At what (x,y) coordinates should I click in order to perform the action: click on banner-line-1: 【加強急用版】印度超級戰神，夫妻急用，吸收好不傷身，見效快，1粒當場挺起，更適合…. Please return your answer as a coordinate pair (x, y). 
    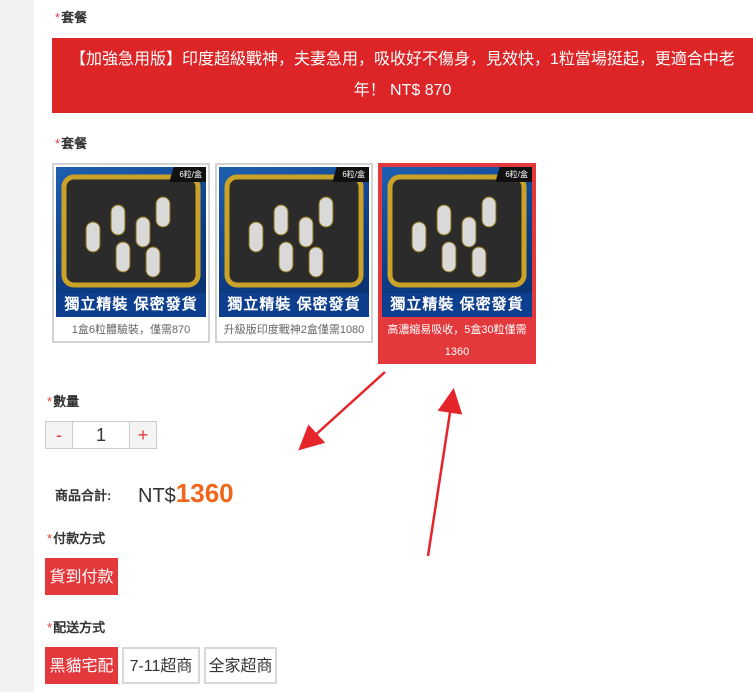
    Looking at the image, I should click on (402, 59).